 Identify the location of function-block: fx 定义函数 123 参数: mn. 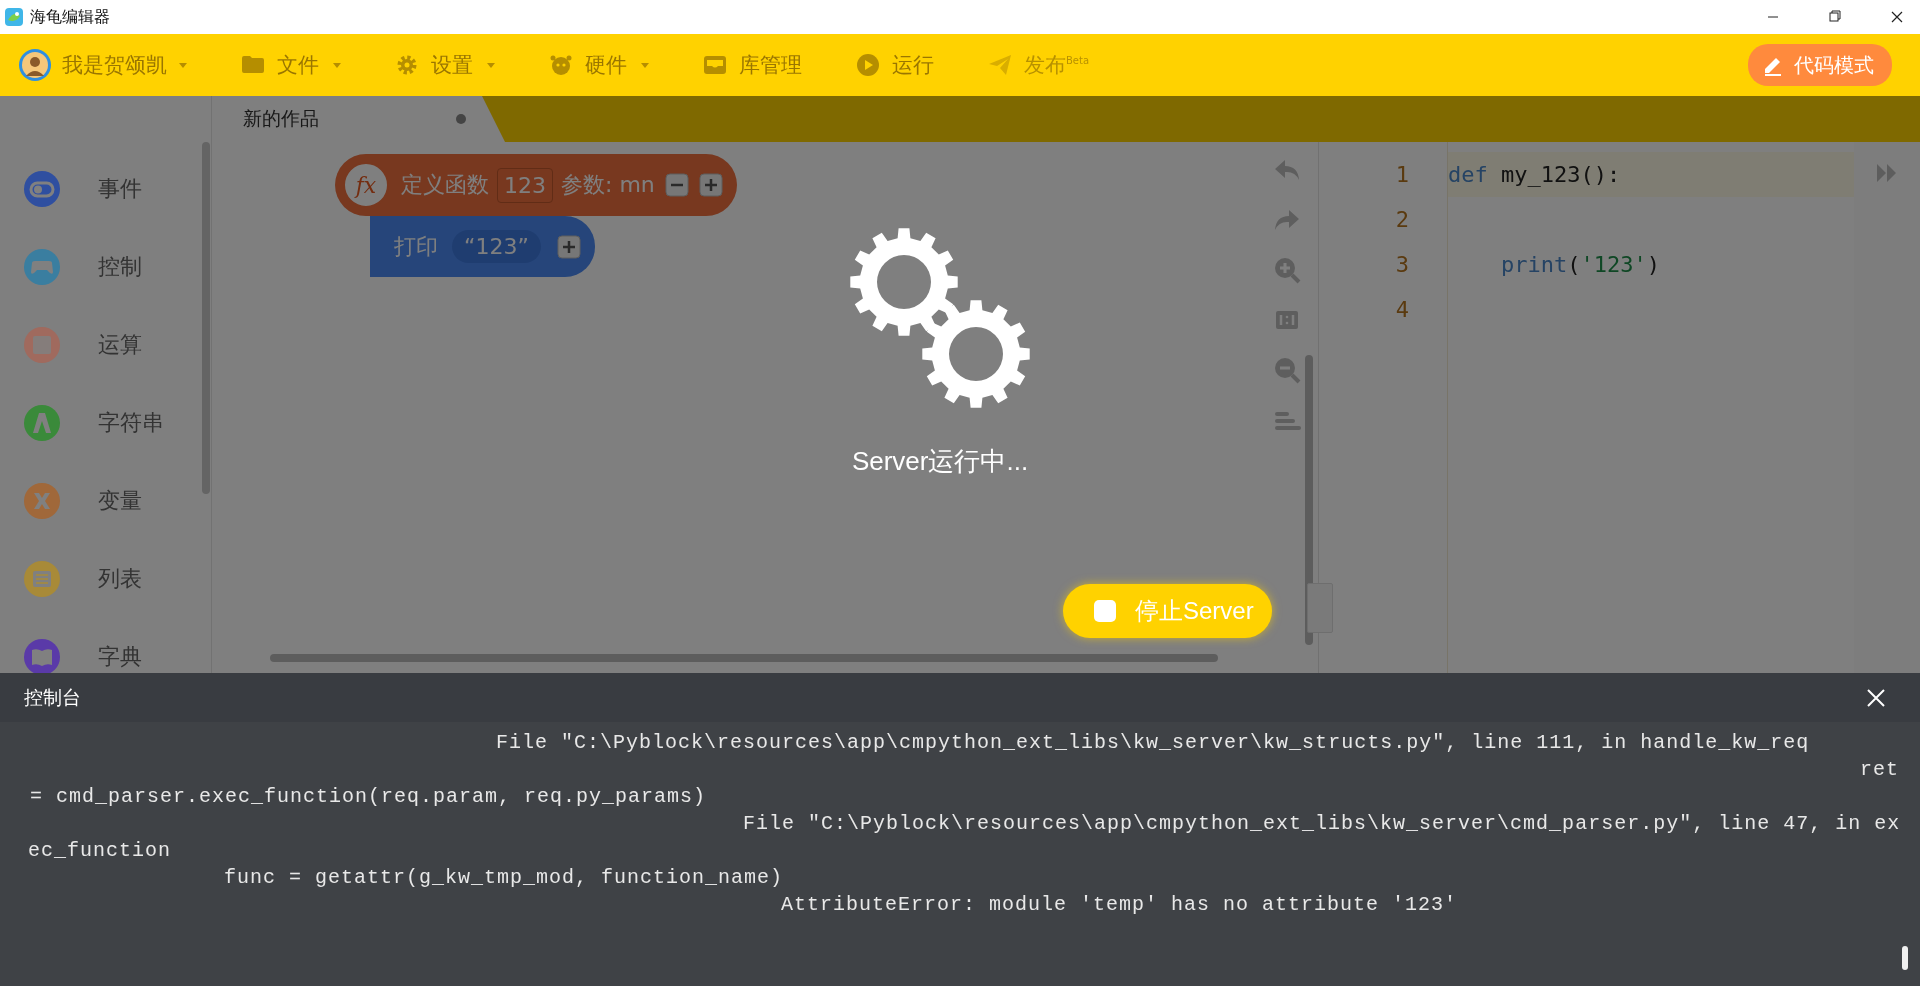
(536, 185).